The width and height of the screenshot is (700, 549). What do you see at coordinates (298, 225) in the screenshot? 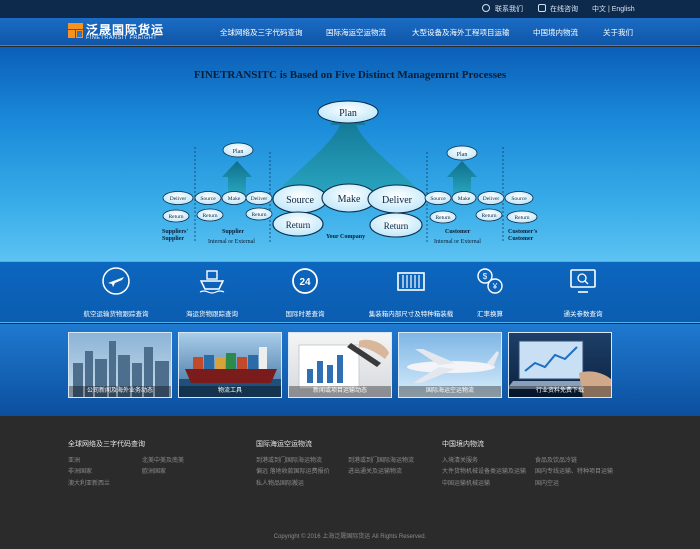
I see `return-label-left: Return` at bounding box center [298, 225].